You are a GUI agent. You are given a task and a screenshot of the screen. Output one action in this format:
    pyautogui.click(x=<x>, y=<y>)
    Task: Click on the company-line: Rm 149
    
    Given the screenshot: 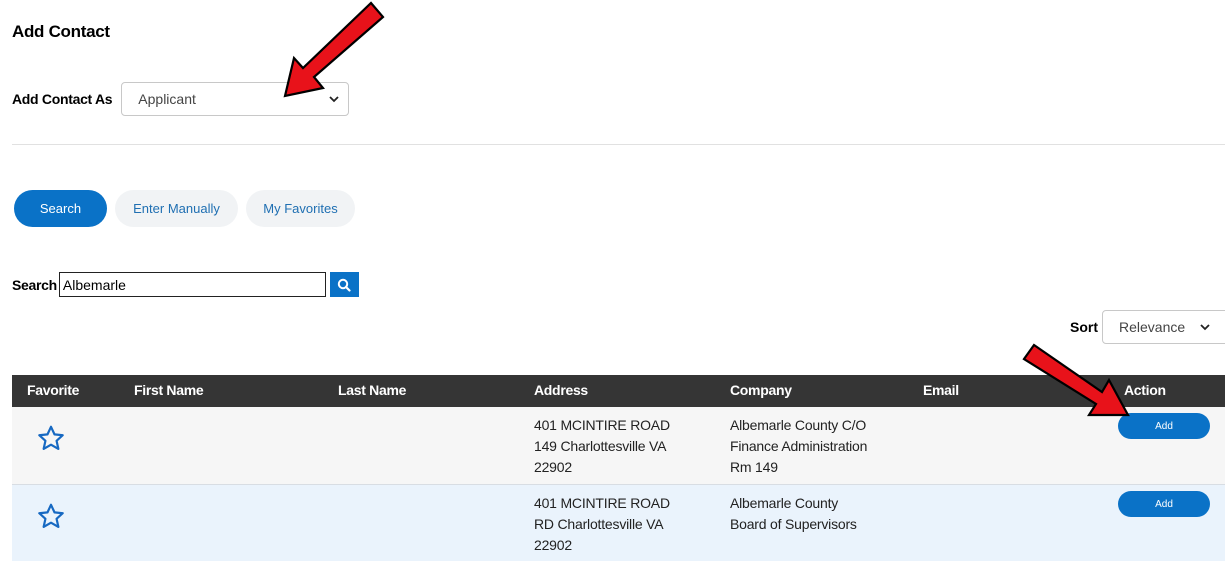 What is the action you would take?
    pyautogui.click(x=754, y=467)
    